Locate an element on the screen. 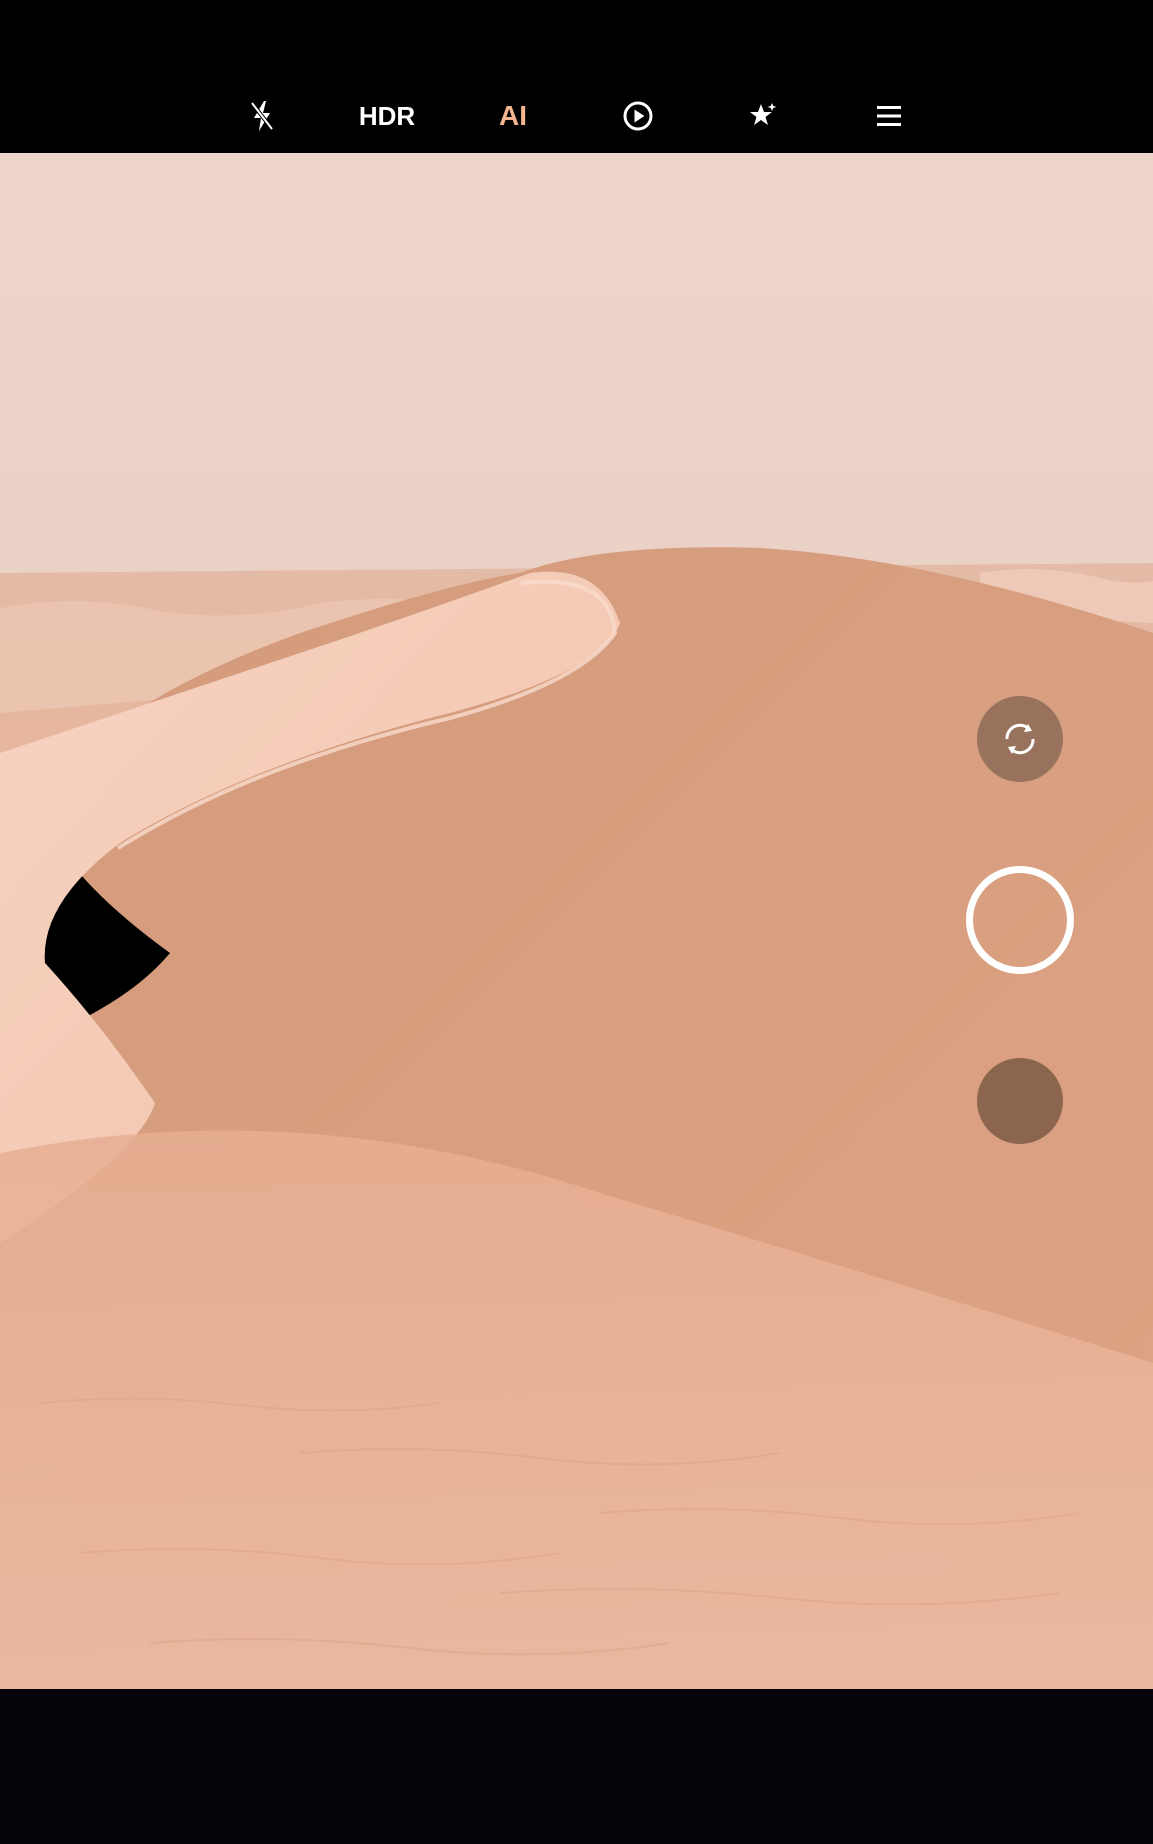 The width and height of the screenshot is (1153, 1844). camera-switch-icon is located at coordinates (1020, 739).